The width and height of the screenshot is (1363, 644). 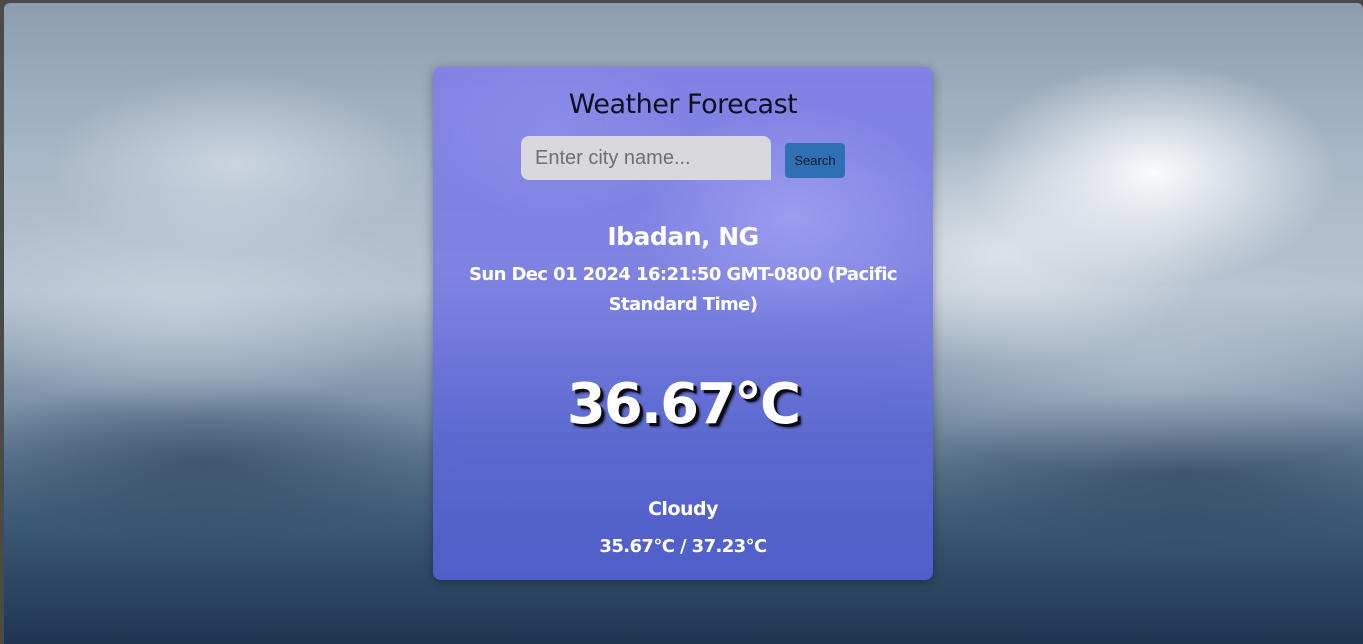 I want to click on temperature-range: 35.67°C / 37.23°C, so click(x=683, y=546).